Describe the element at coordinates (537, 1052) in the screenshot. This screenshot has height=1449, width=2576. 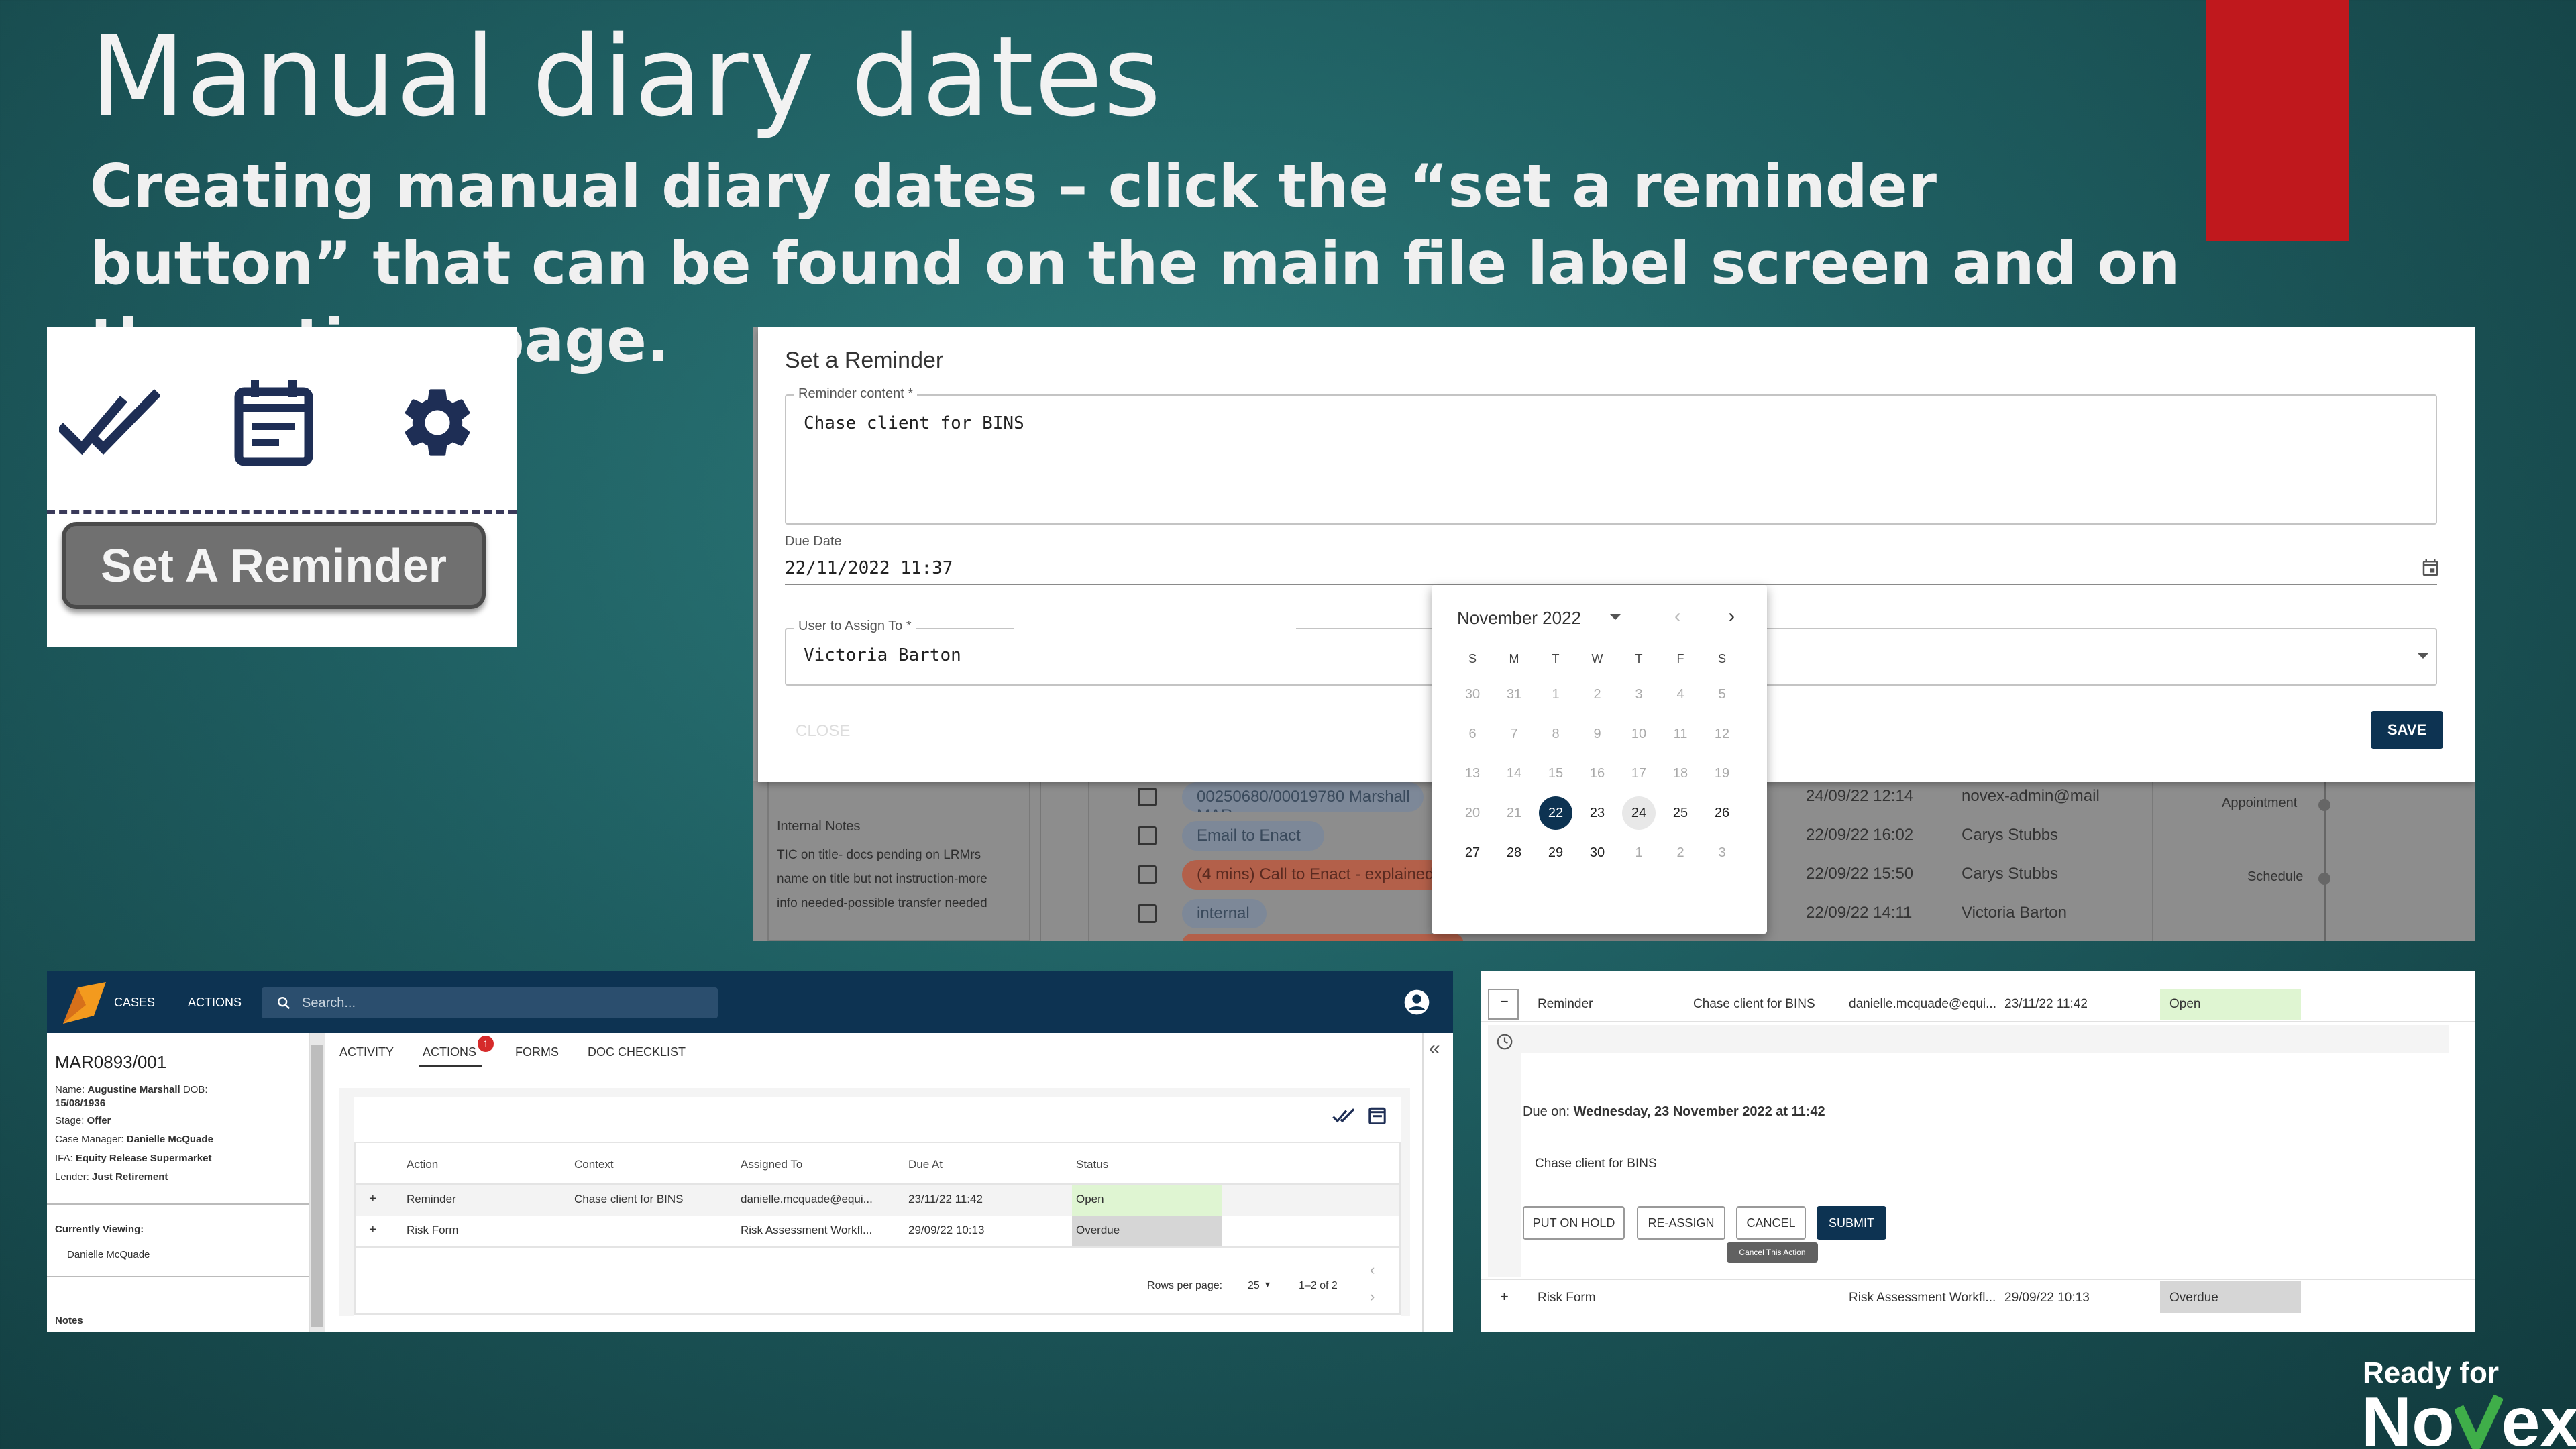
I see `tab-forms: FORMS` at that location.